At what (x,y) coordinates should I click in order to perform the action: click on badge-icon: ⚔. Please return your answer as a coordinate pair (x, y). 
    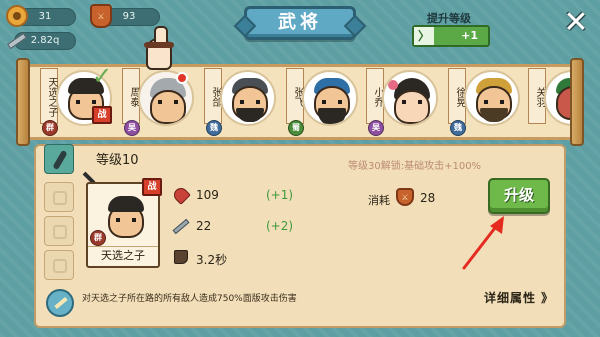
    Looking at the image, I should click on (101, 16).